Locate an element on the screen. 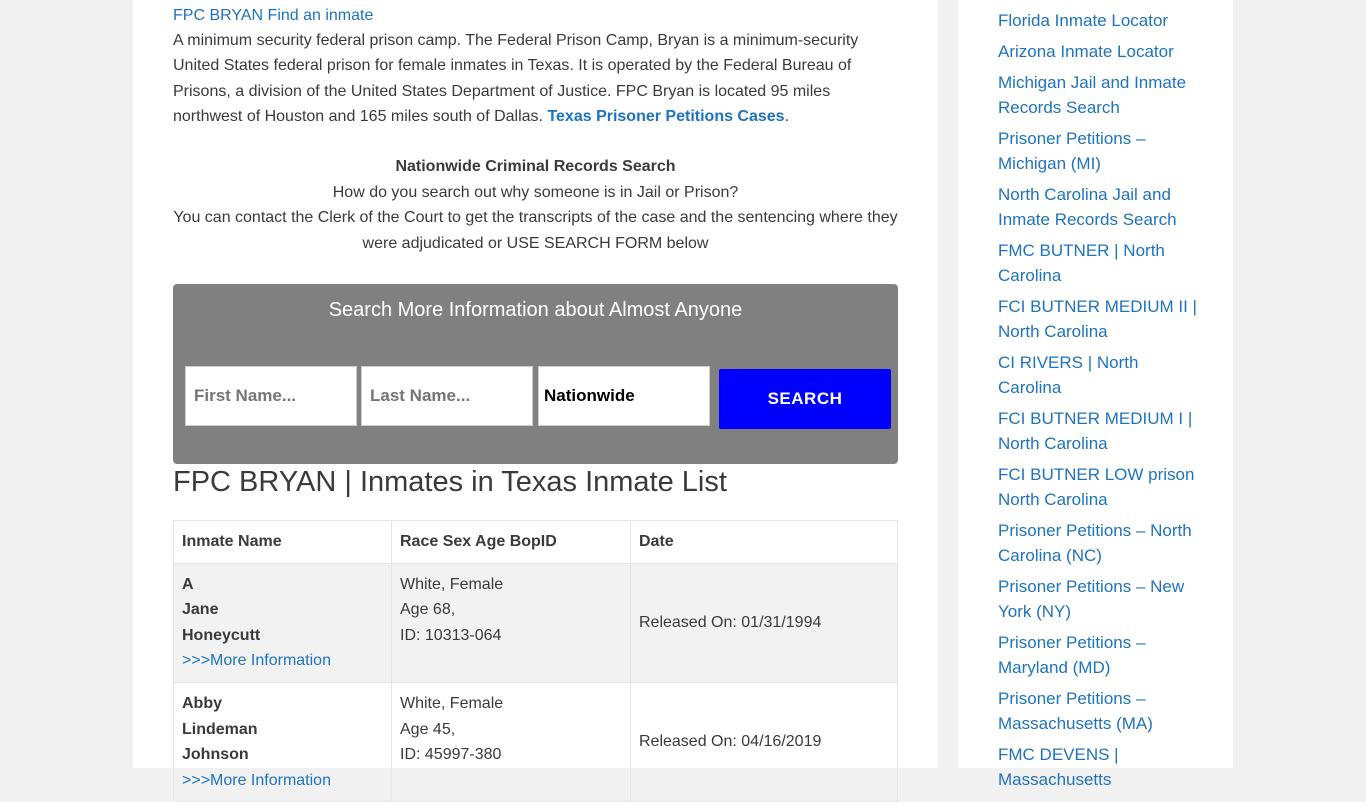 The height and width of the screenshot is (802, 1366). sidebar-link-florida: Florida Inmate Locator is located at coordinates (1083, 20).